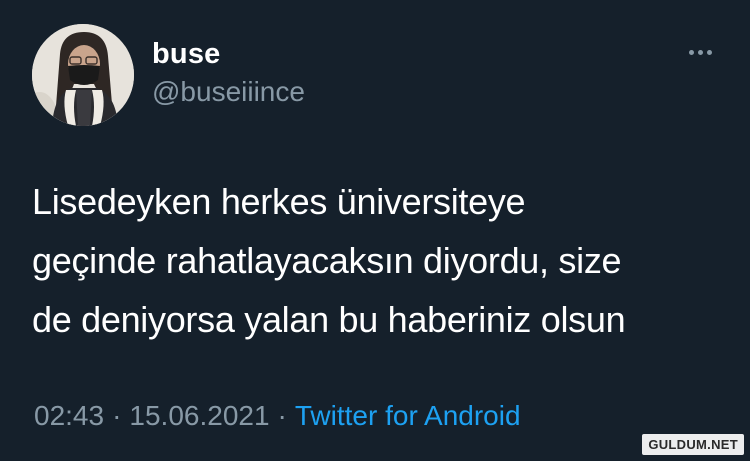 The image size is (750, 461). Describe the element at coordinates (327, 260) in the screenshot. I see `tweet-text-line: geçinde rahatlayacaksın diyordu, size` at that location.